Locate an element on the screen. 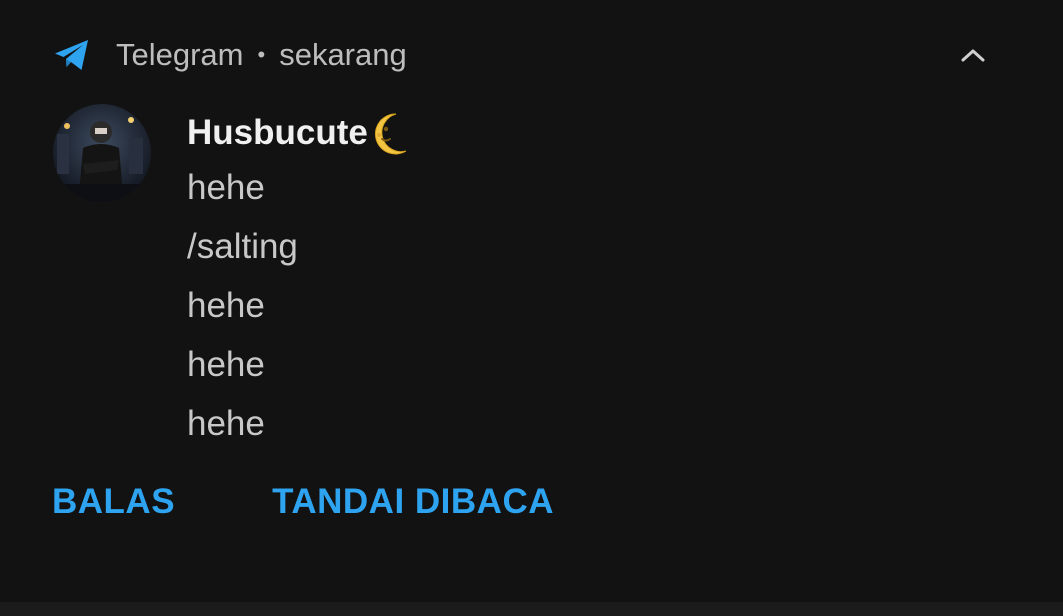  notification-content: Husbucute hehe /salting hehe hehe hehe is located at coordinates (298, 280).